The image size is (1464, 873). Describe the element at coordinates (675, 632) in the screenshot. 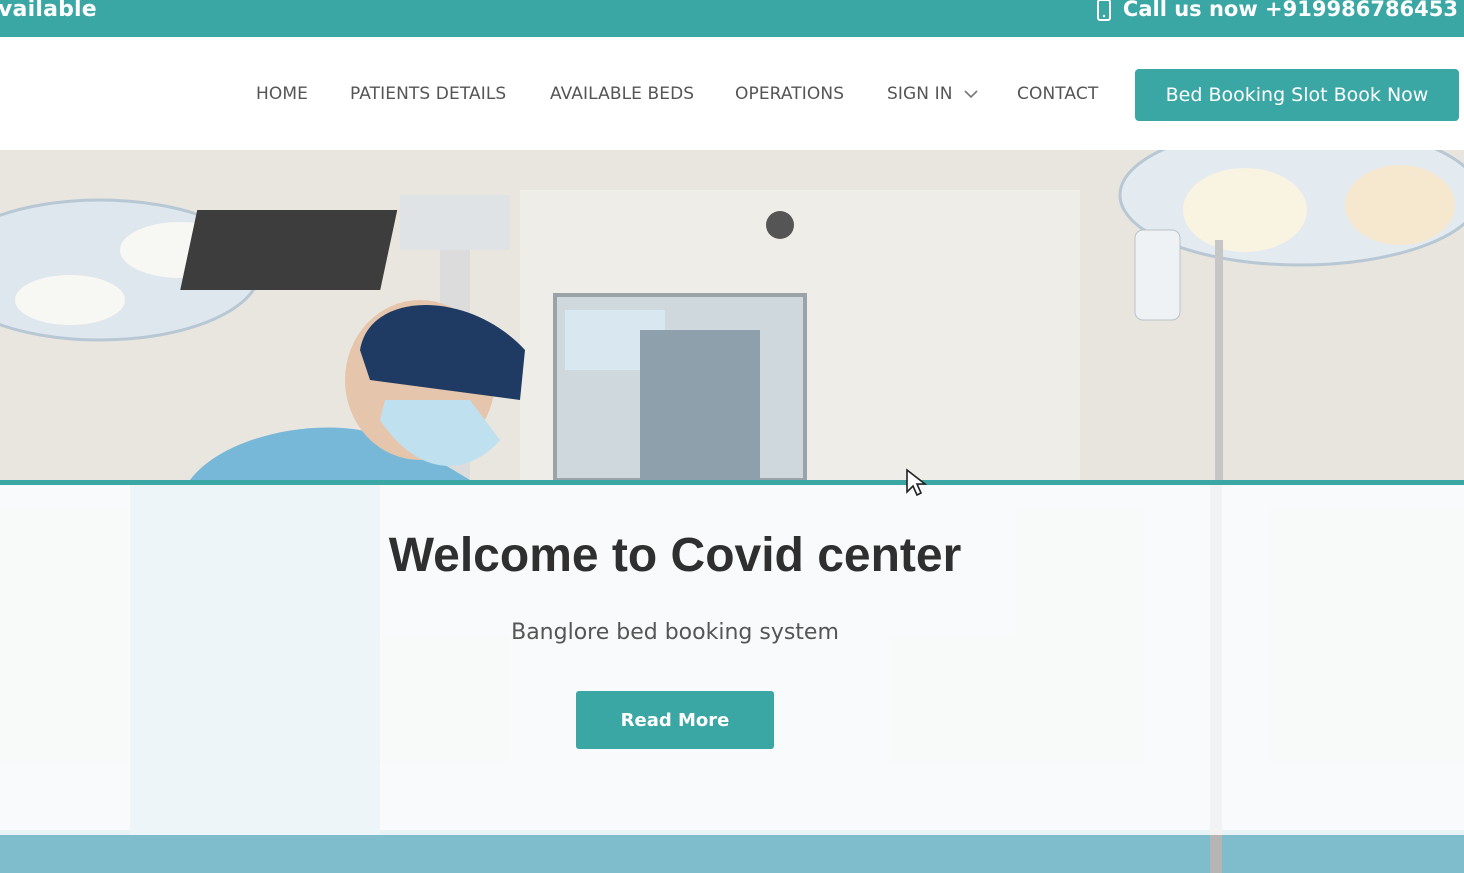

I see `hero-subtitle: Banglore bed booking system` at that location.